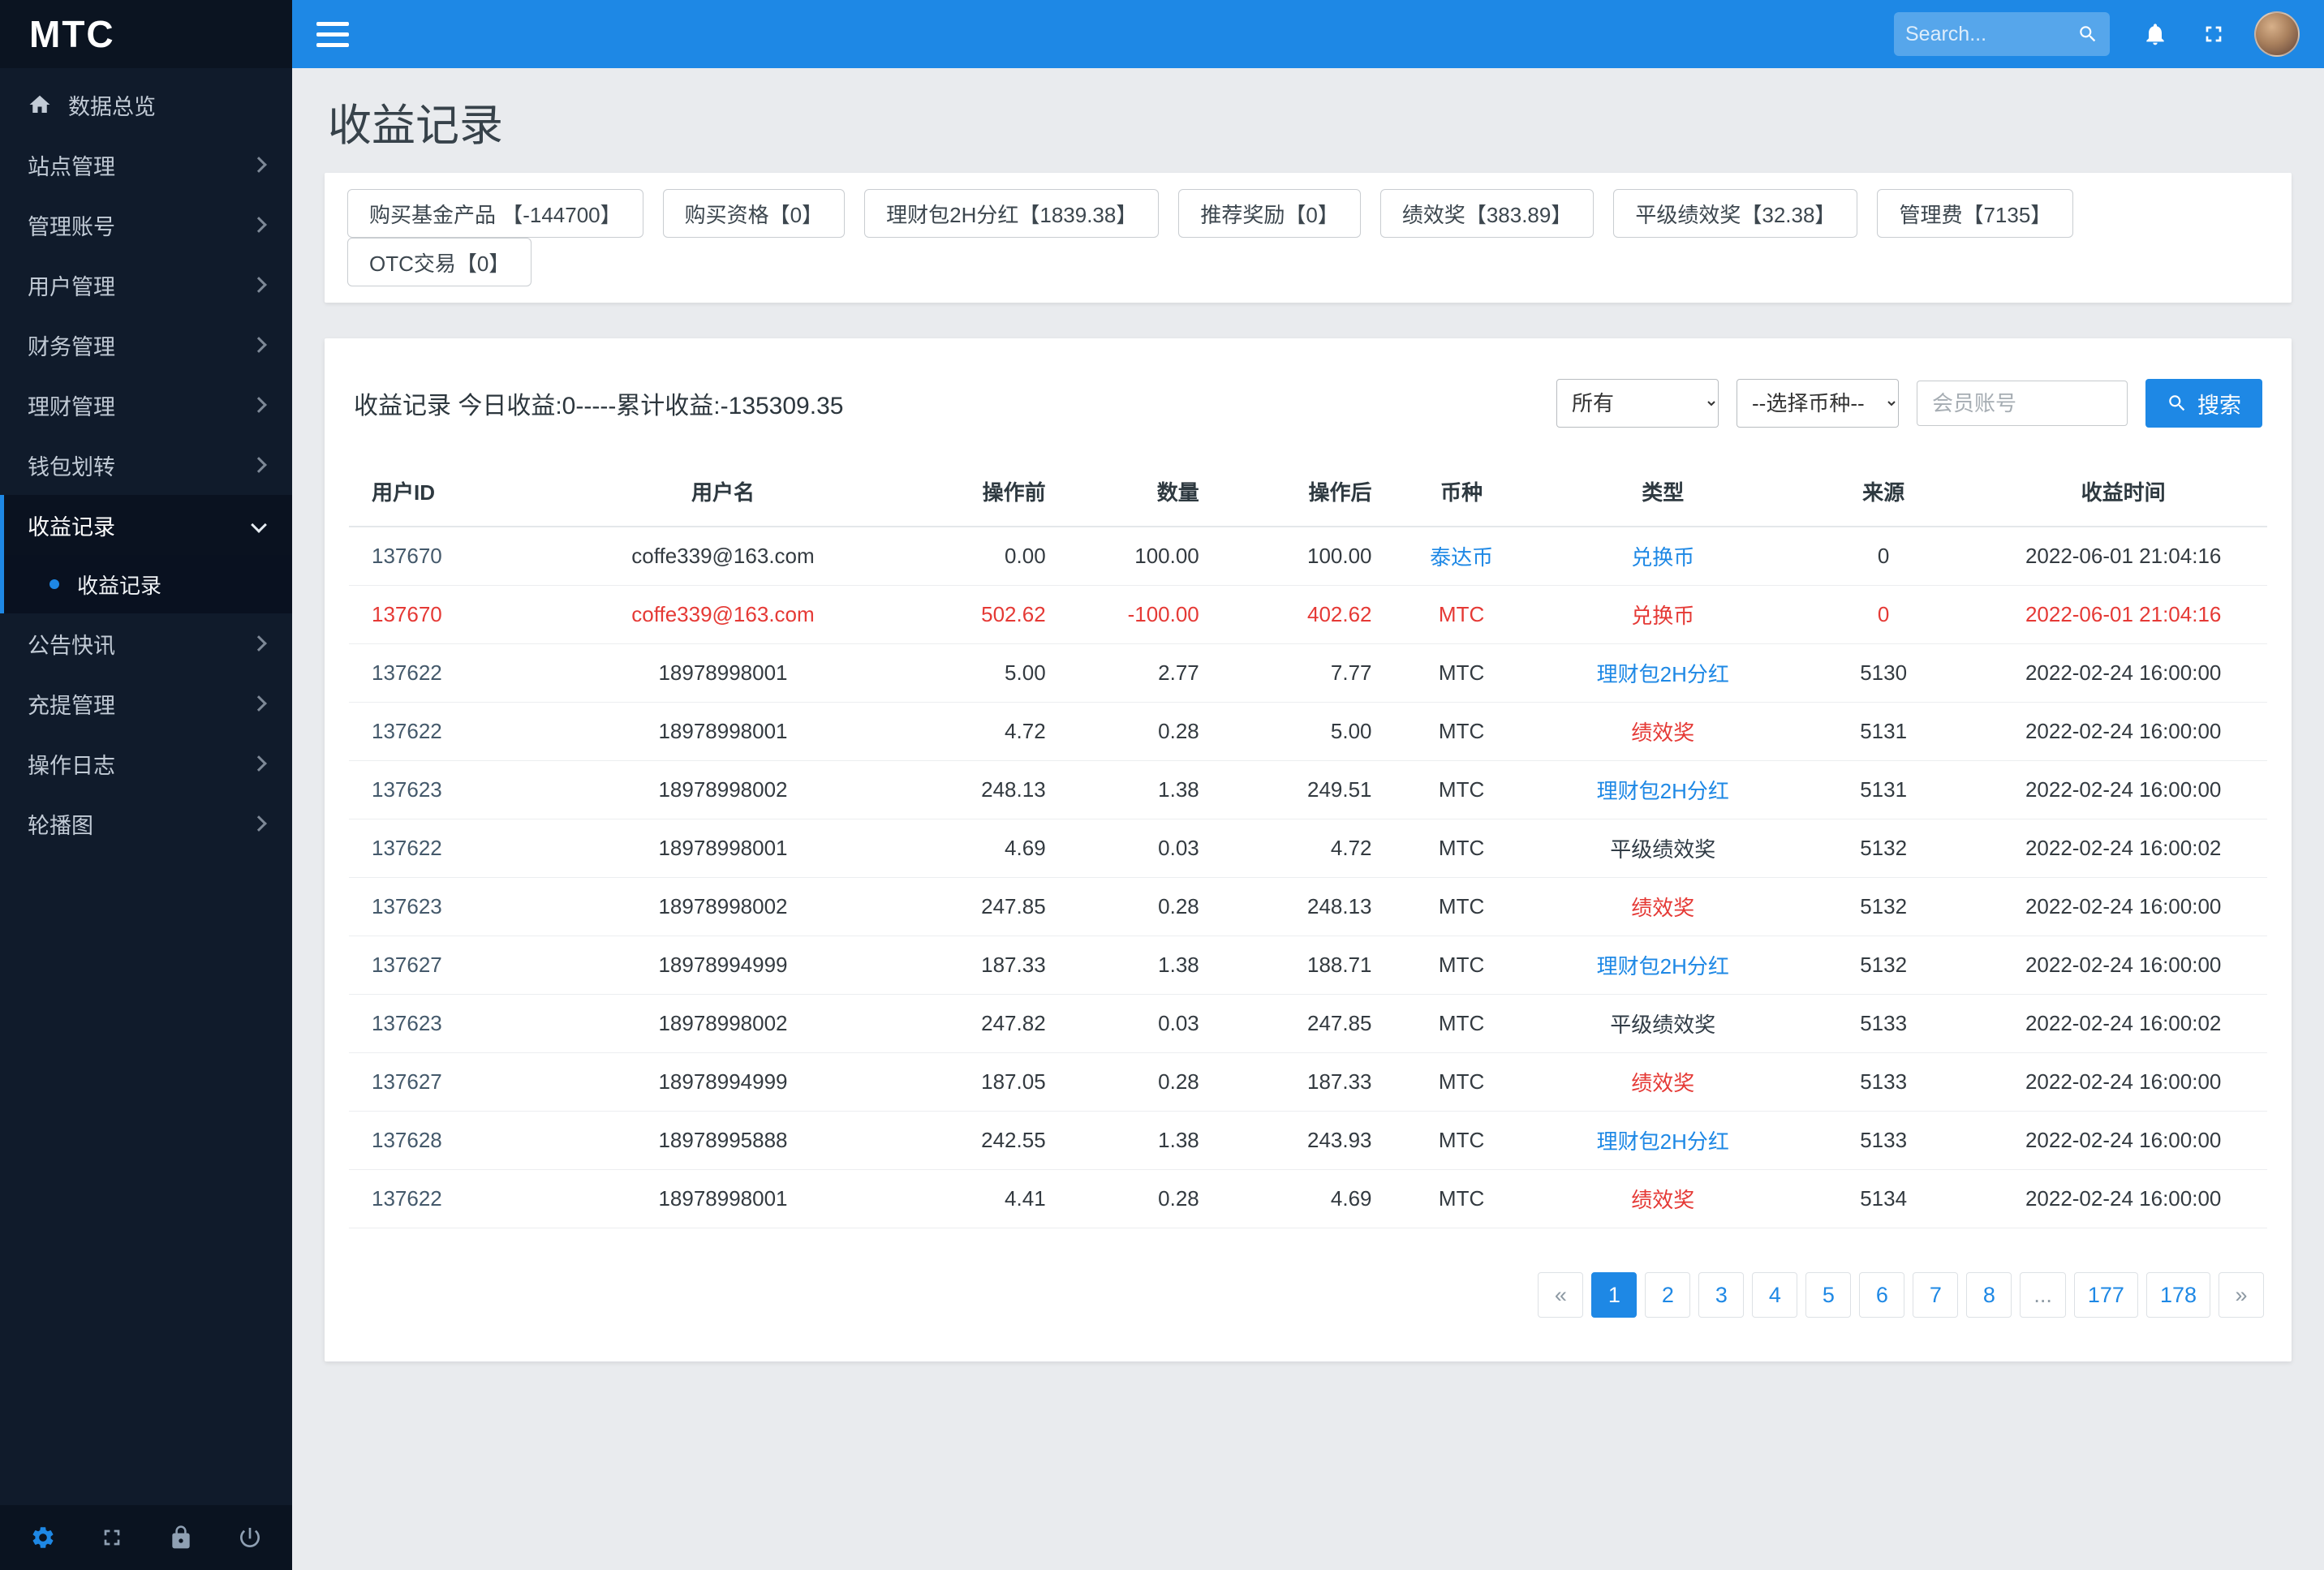 This screenshot has width=2324, height=1570. Describe the element at coordinates (1298, 1082) in the screenshot. I see `cell-after: 187.33` at that location.